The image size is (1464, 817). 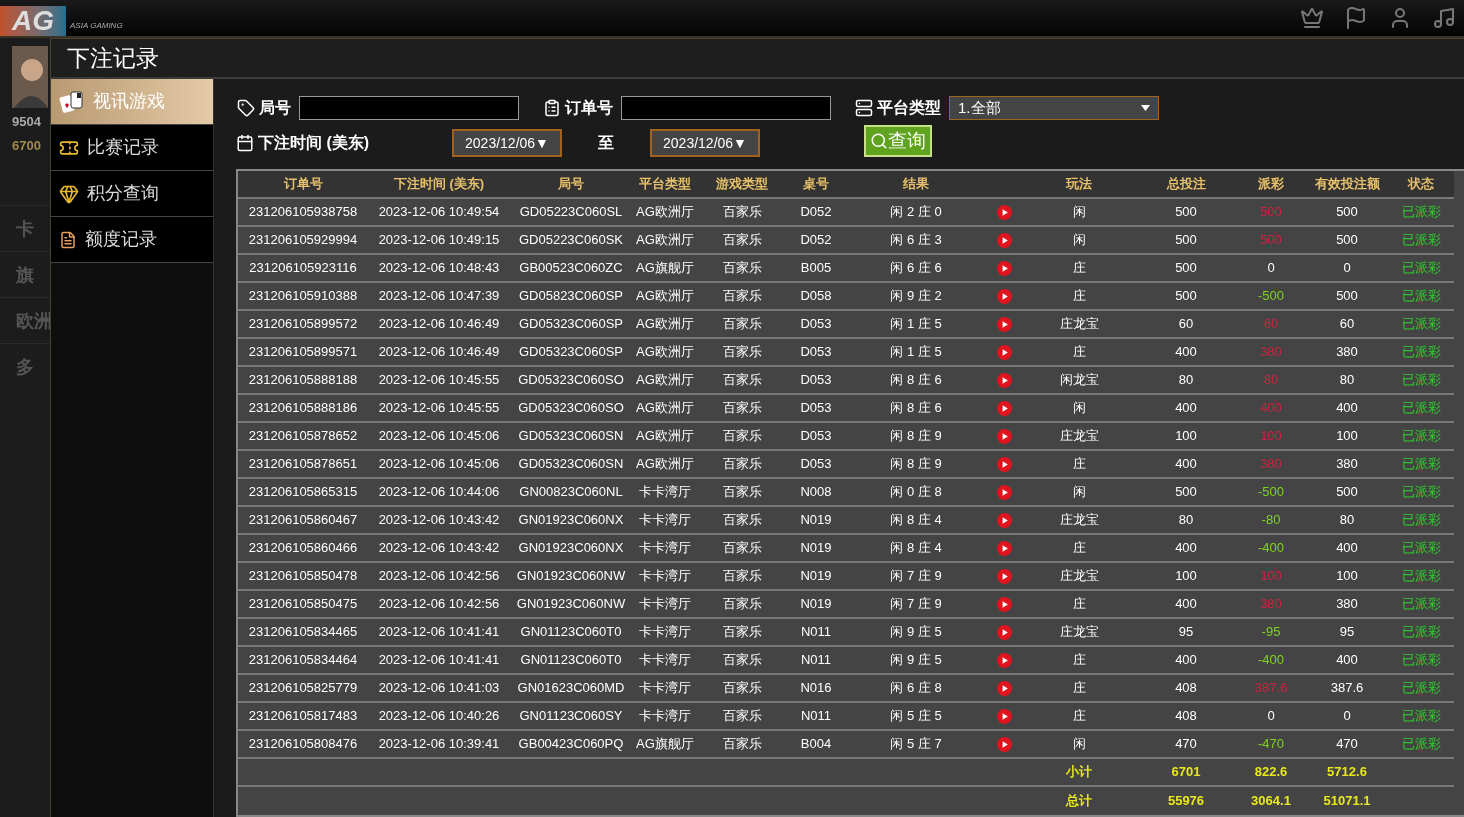 I want to click on table-cell: 2023-12-06 10:41:03, so click(x=439, y=688).